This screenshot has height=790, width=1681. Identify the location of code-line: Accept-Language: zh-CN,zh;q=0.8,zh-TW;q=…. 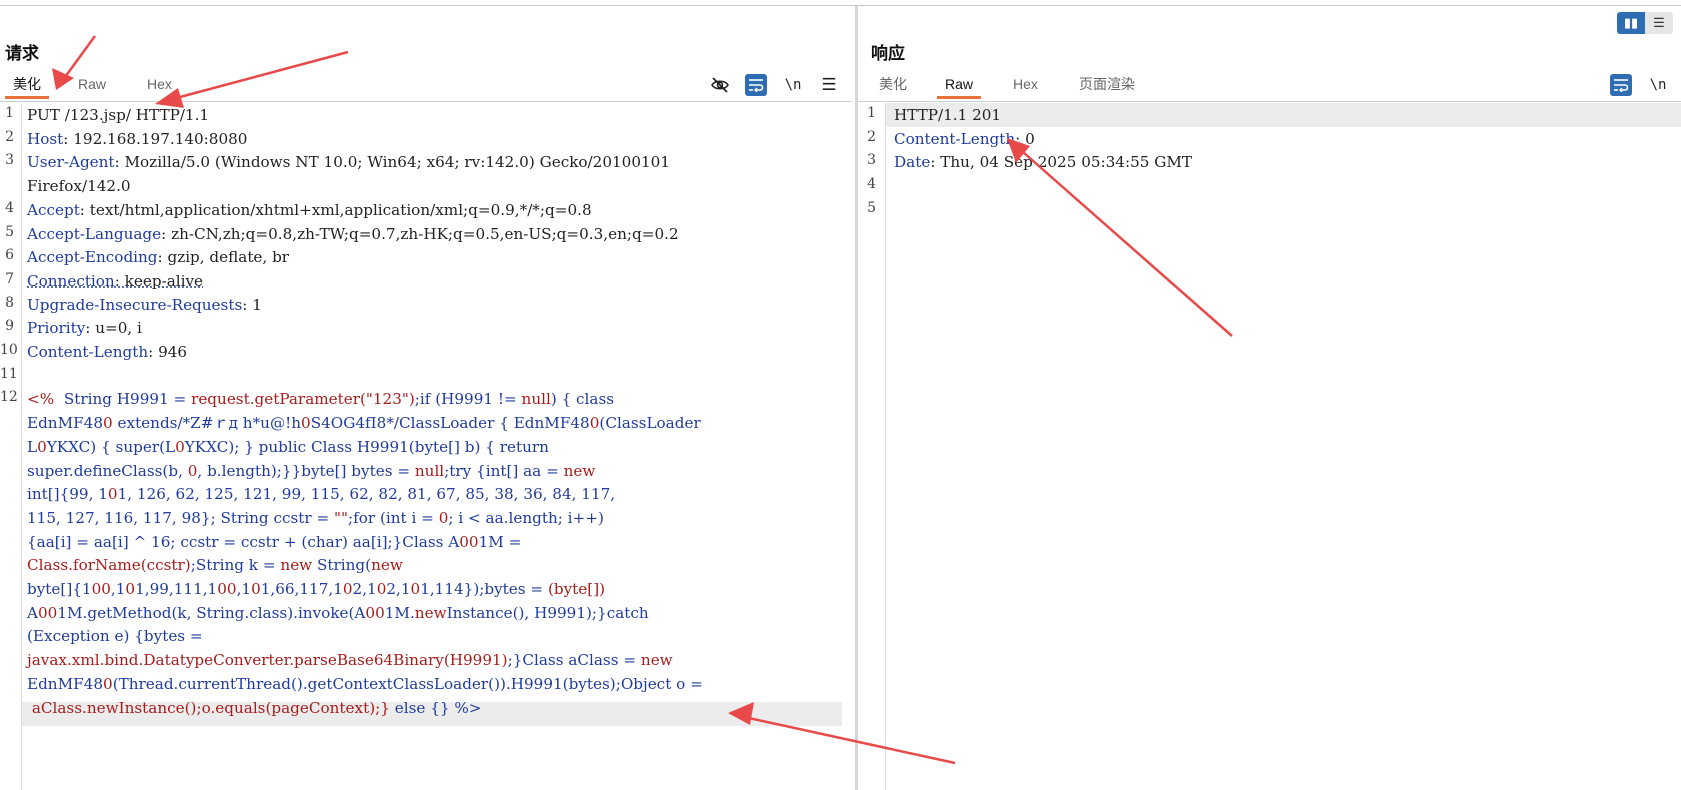
(353, 234).